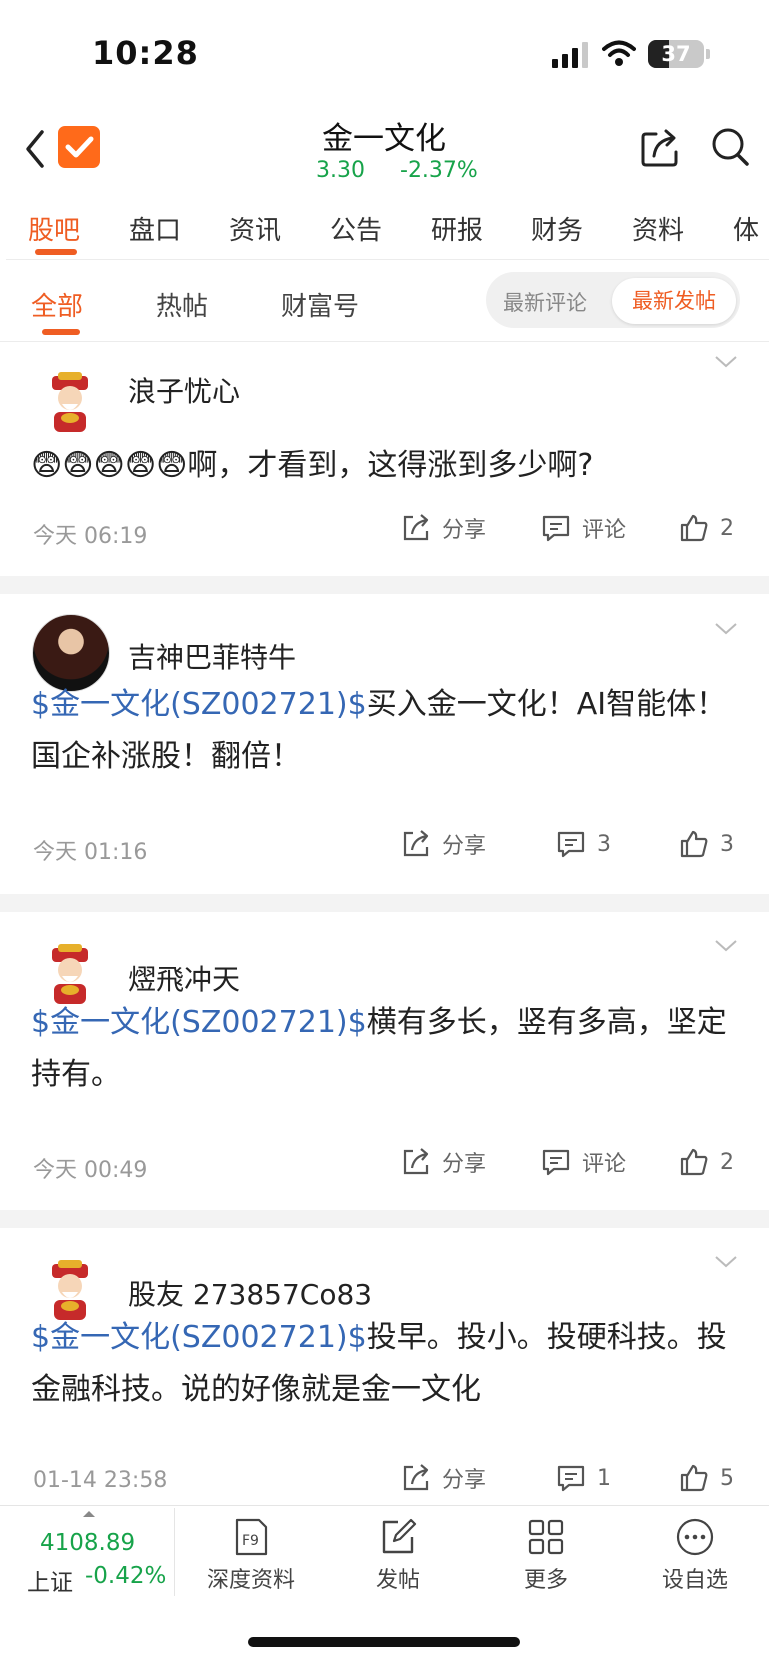  I want to click on tab-more-partial: 体, so click(746, 228).